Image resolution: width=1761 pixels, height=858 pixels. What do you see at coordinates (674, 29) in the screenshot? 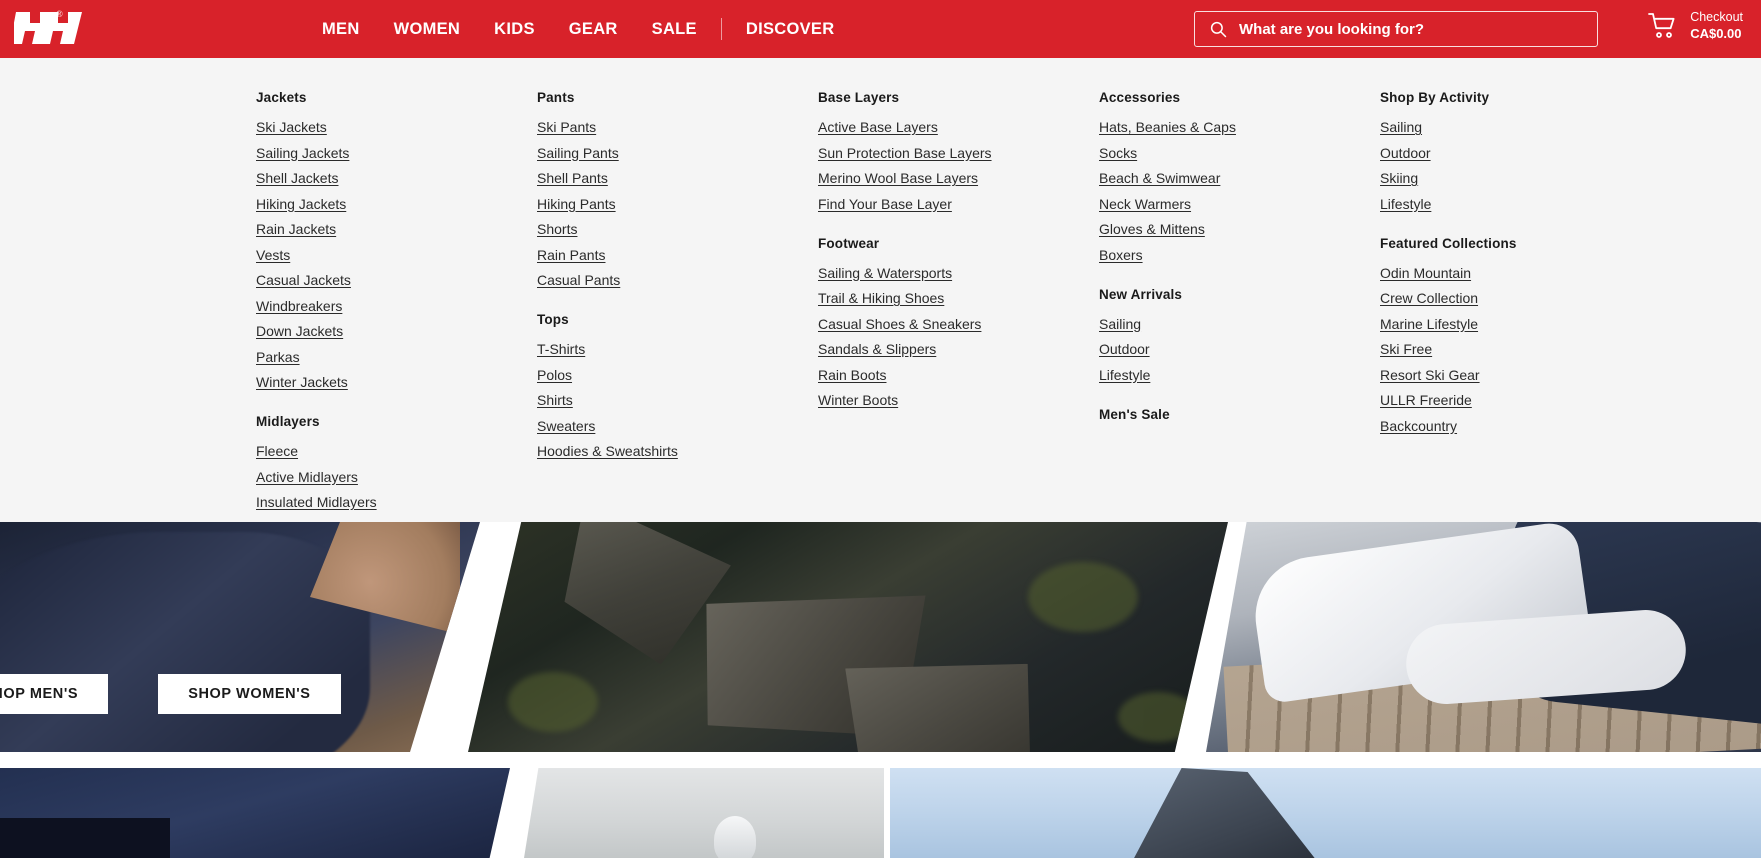
I see `nav-item-sale: SALE` at bounding box center [674, 29].